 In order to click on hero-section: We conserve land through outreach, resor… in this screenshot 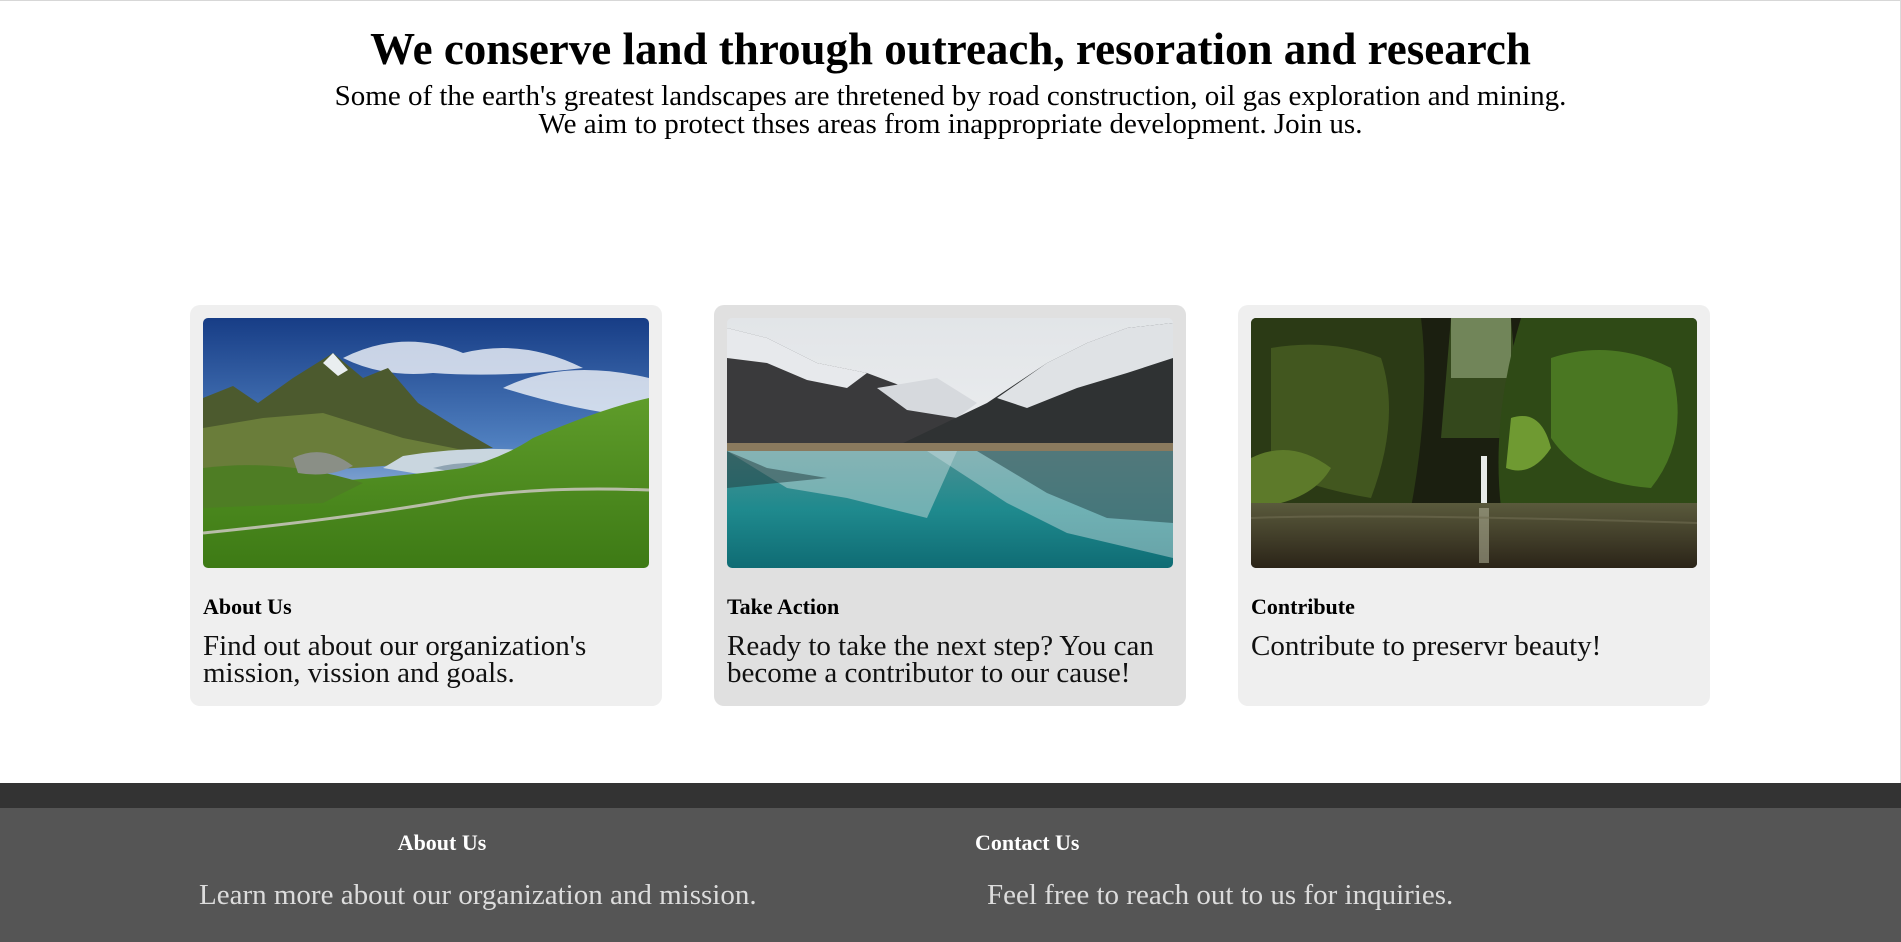, I will do `click(950, 79)`.